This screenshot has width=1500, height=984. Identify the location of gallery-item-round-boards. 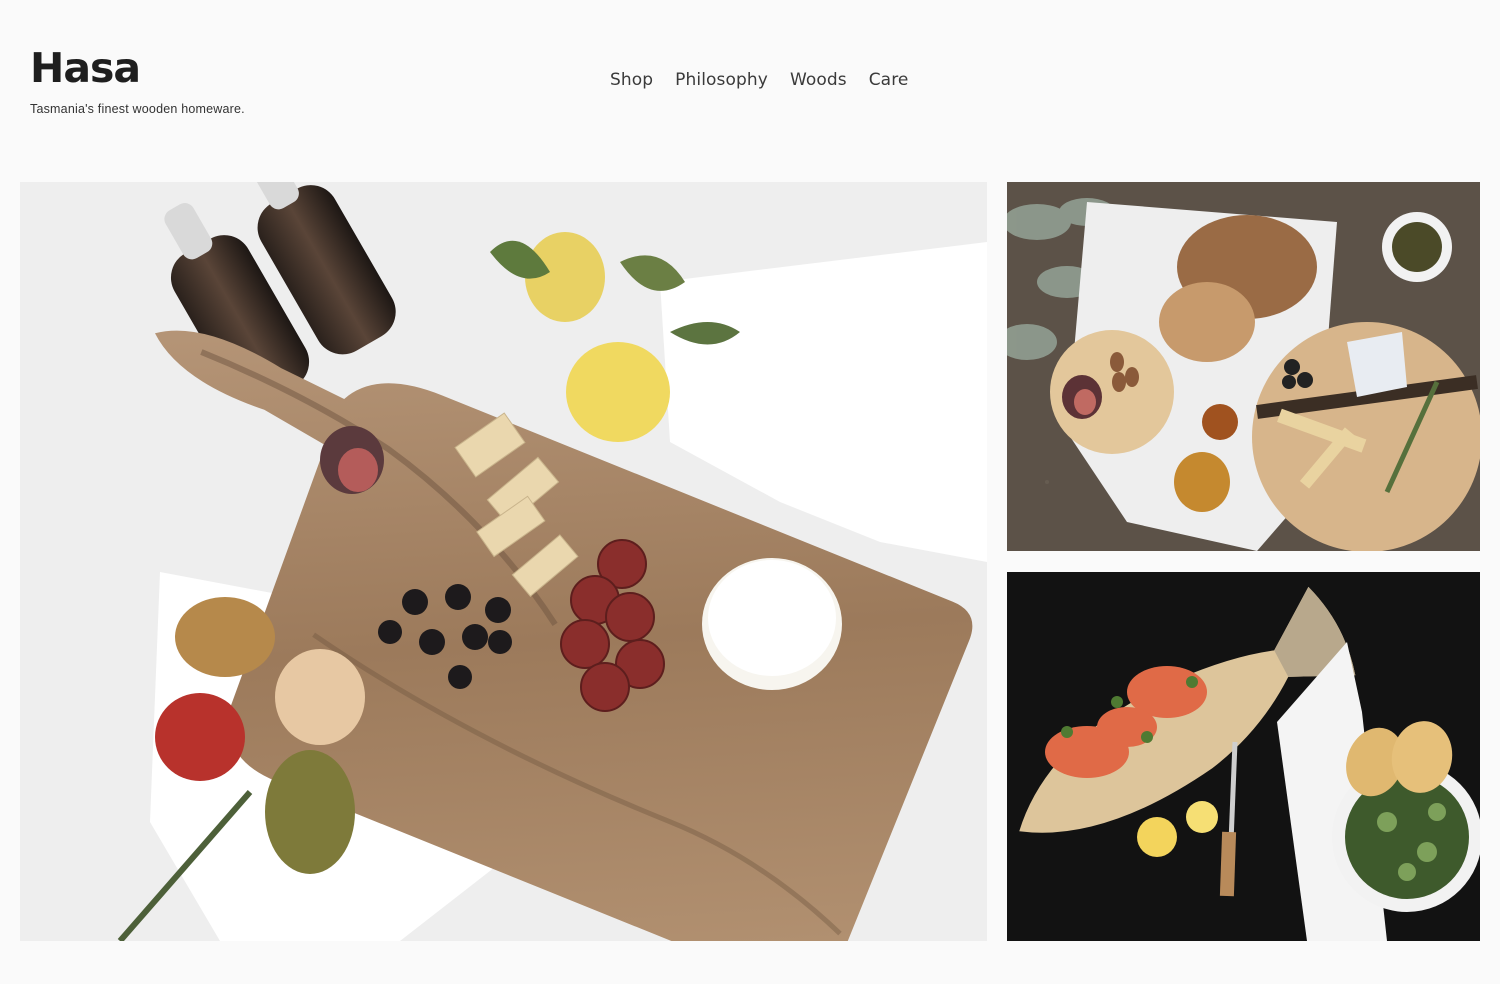
(1243, 366).